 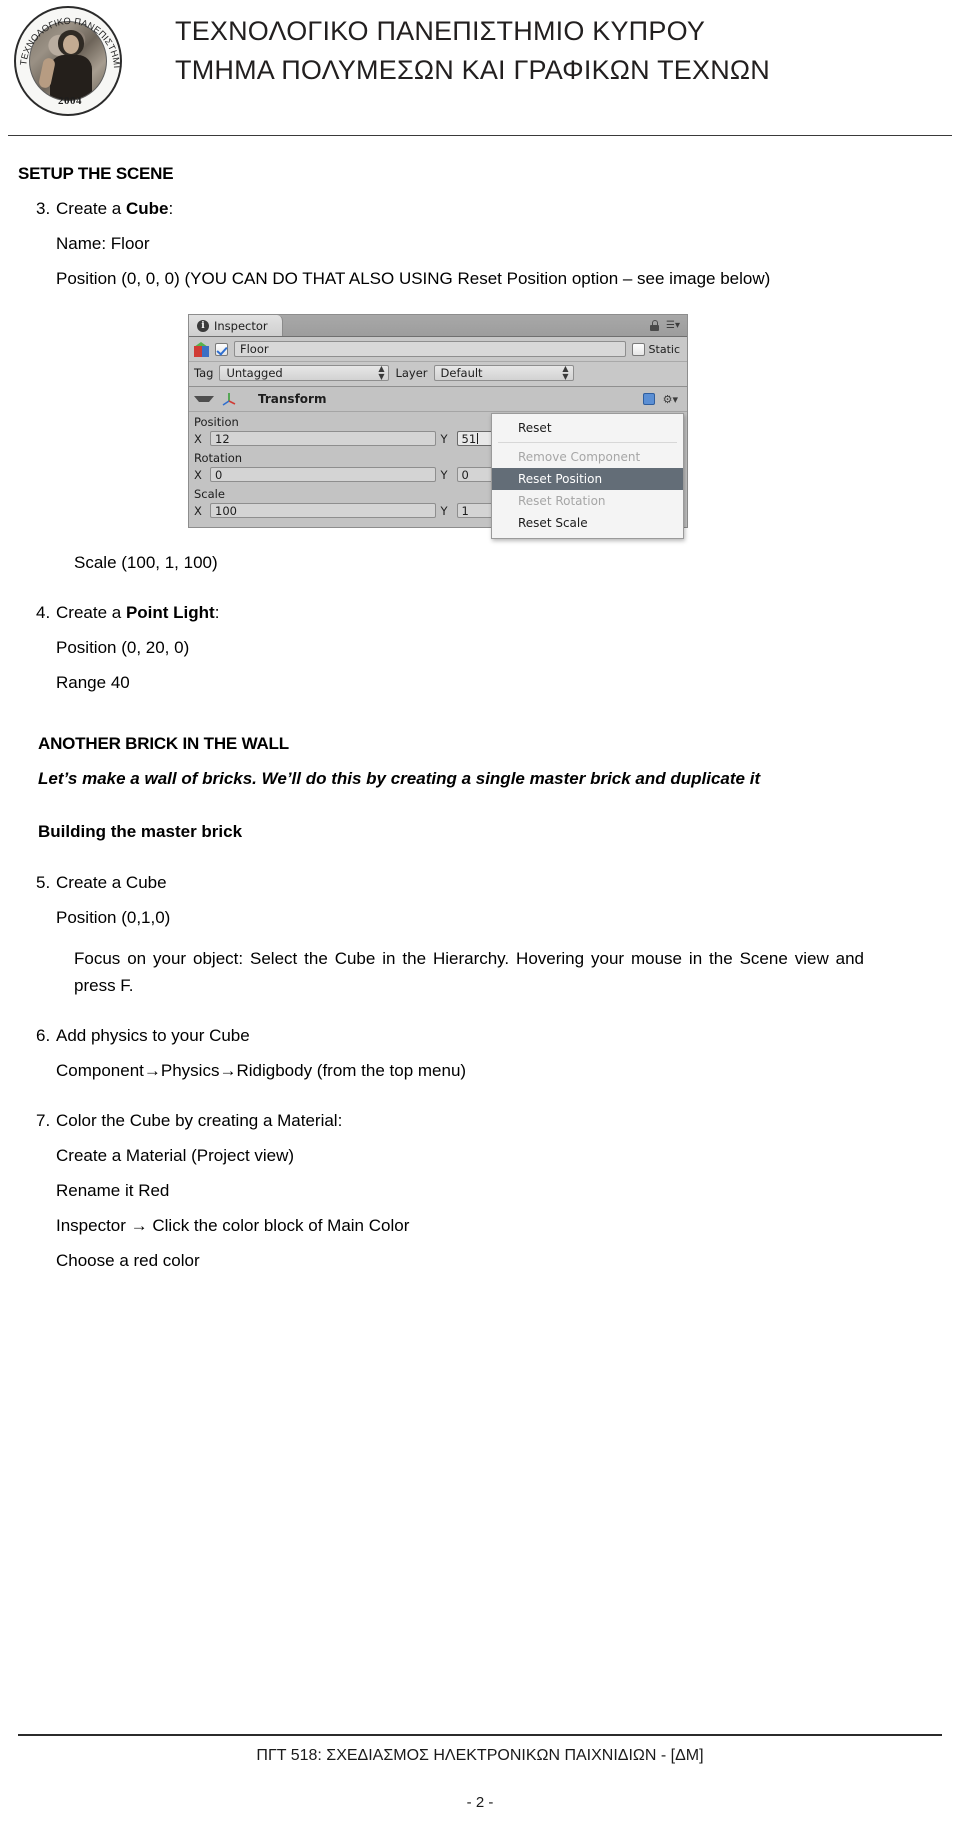 What do you see at coordinates (664, 349) in the screenshot?
I see `static-label: Static` at bounding box center [664, 349].